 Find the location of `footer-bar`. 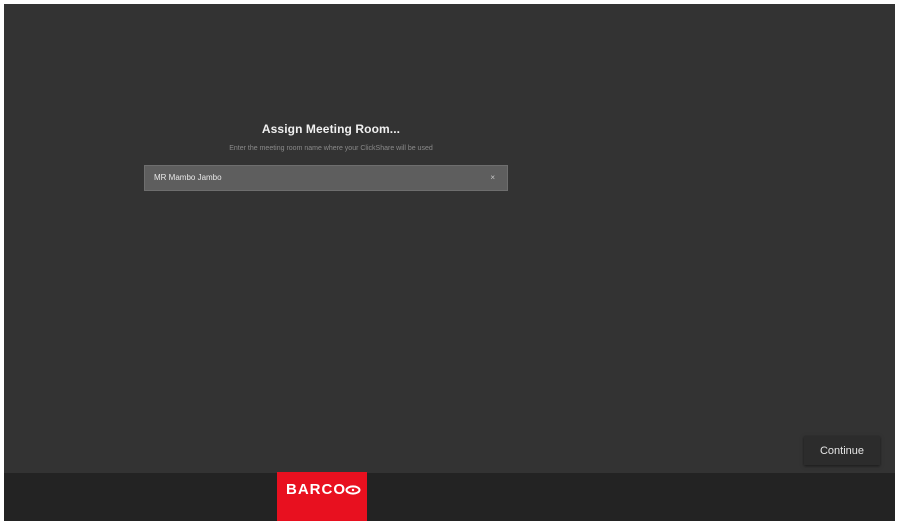

footer-bar is located at coordinates (449, 497).